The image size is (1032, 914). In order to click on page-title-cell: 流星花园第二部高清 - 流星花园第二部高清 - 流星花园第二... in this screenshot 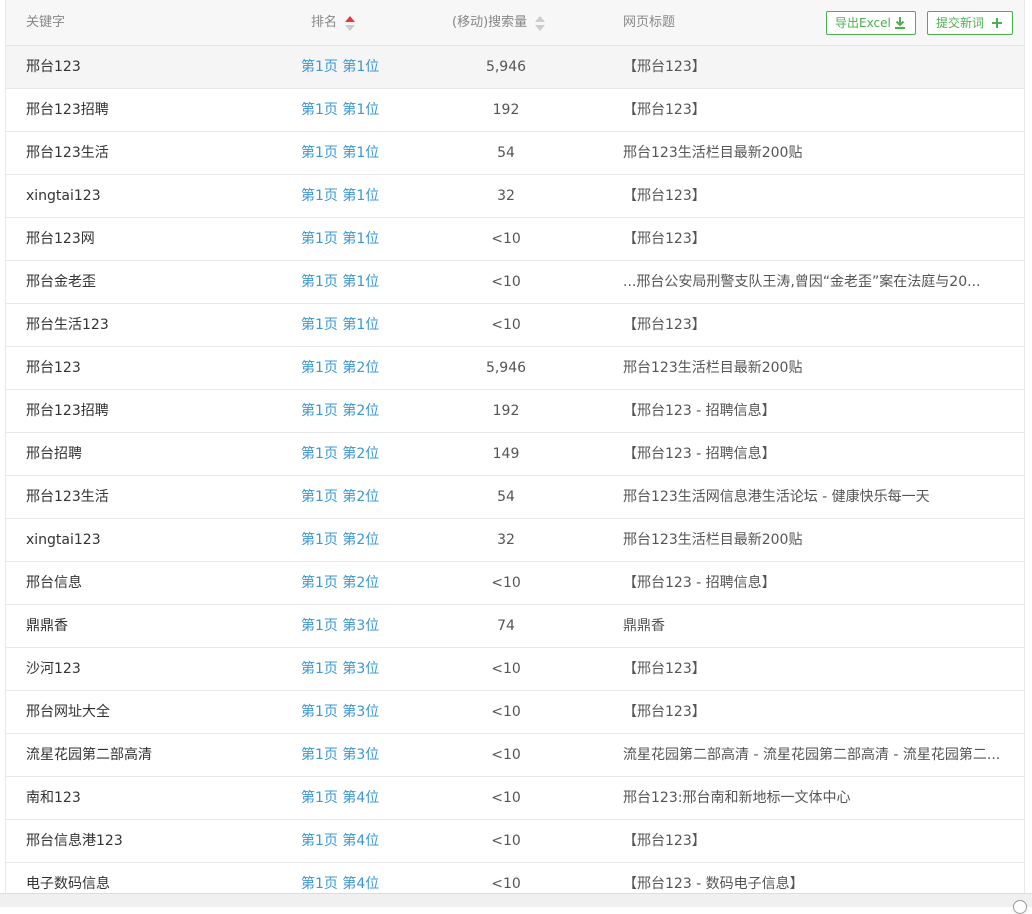, I will do `click(812, 755)`.